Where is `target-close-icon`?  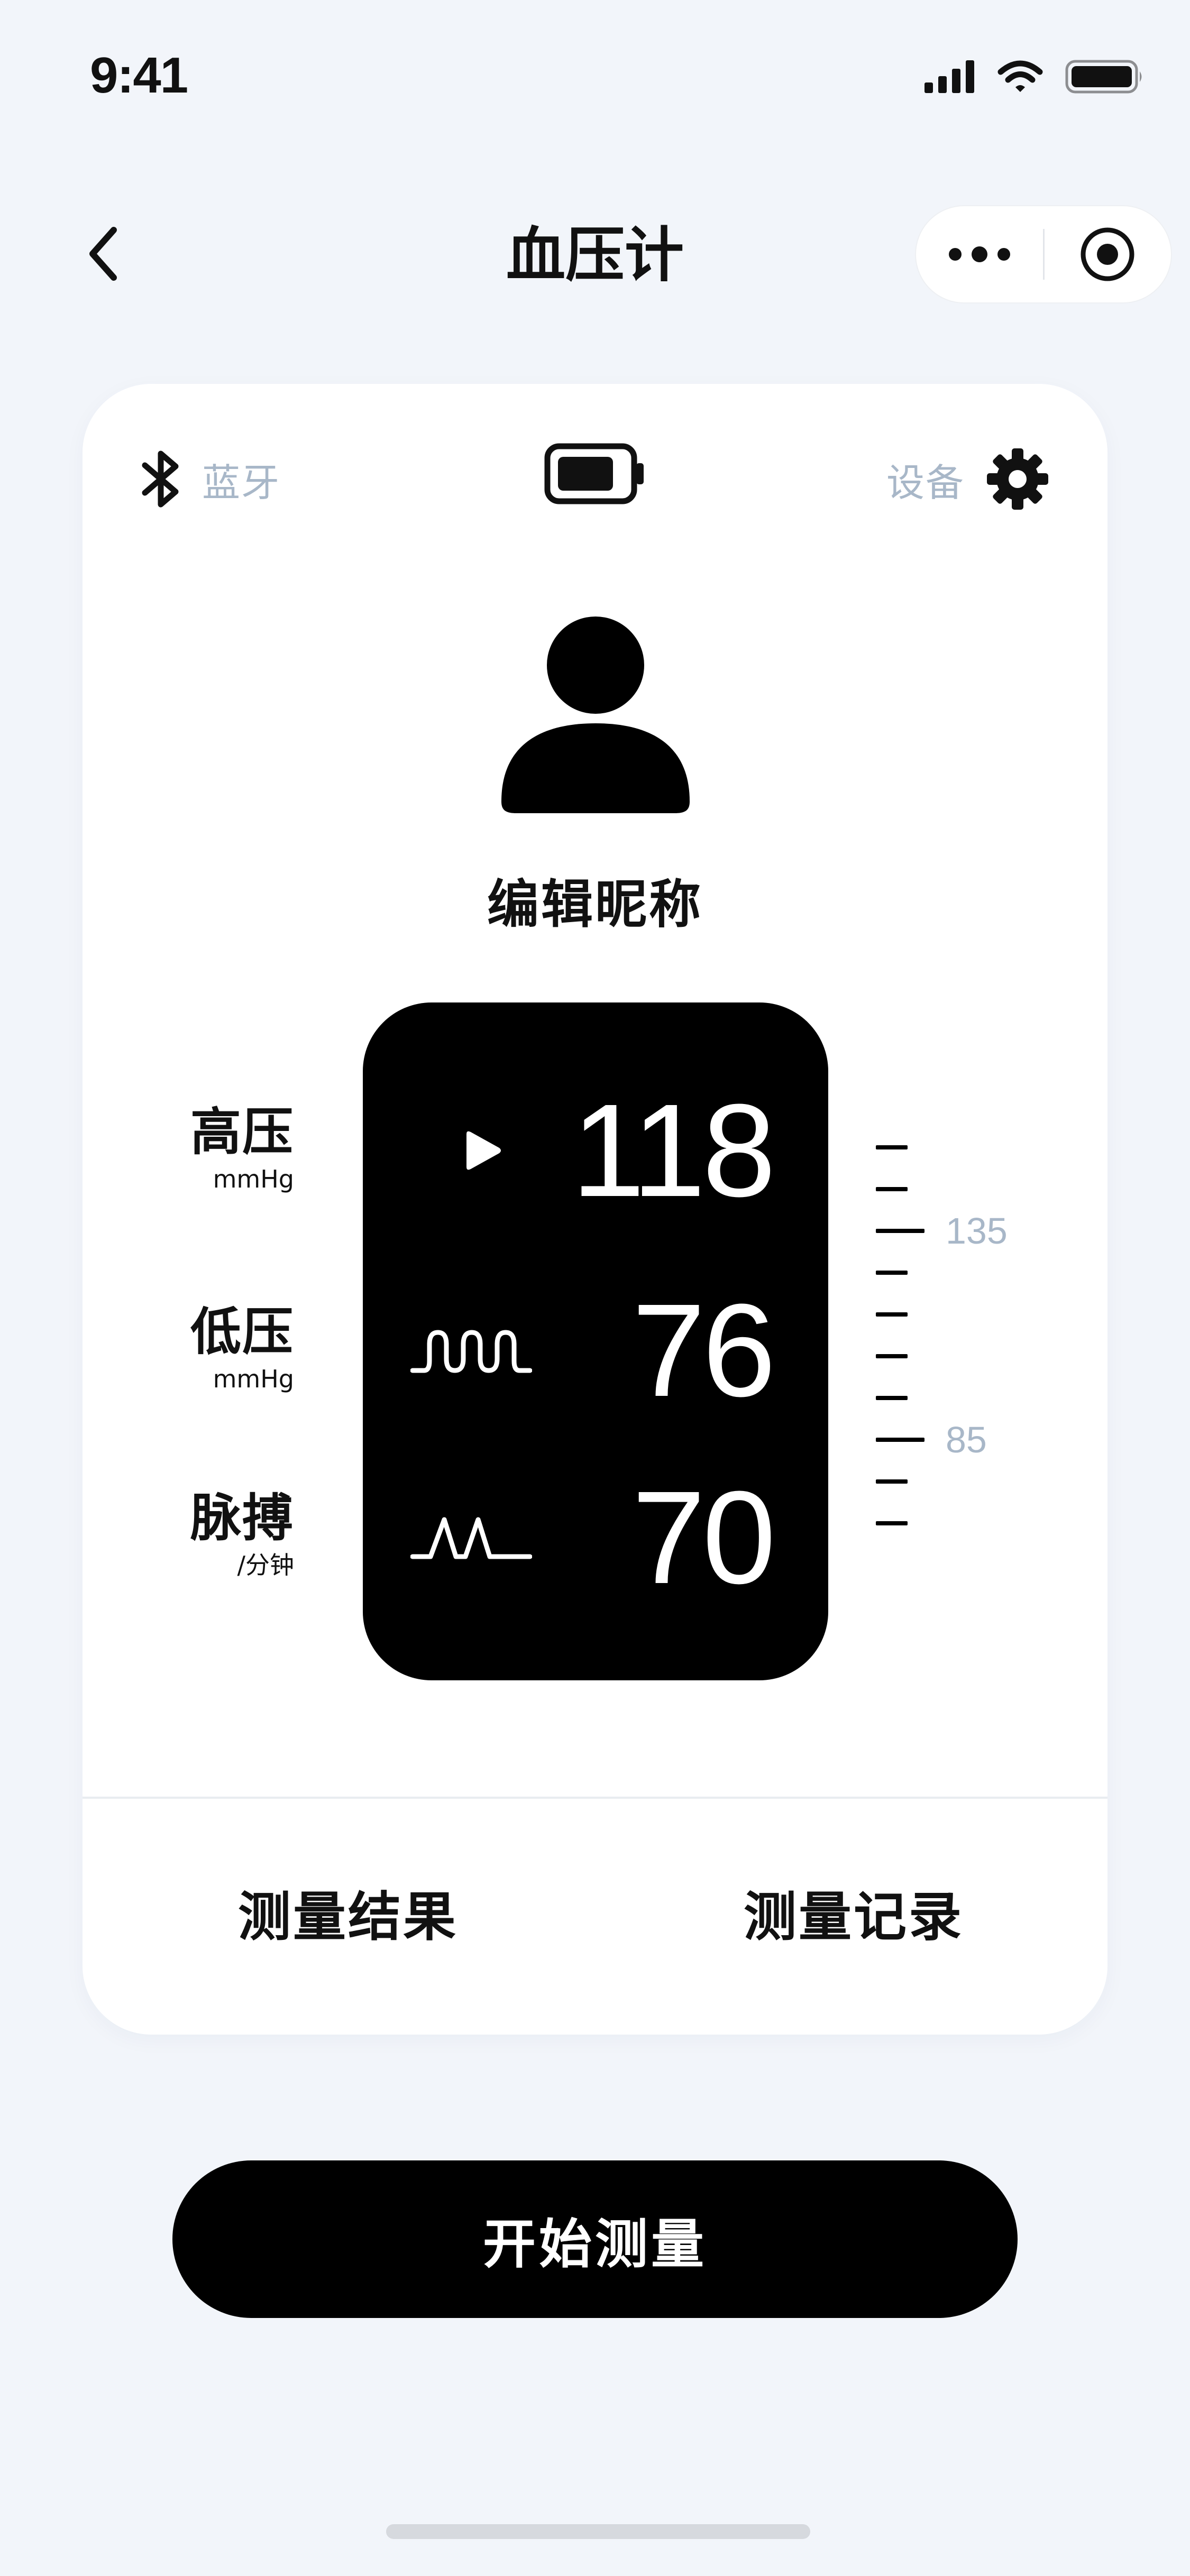
target-close-icon is located at coordinates (1107, 254).